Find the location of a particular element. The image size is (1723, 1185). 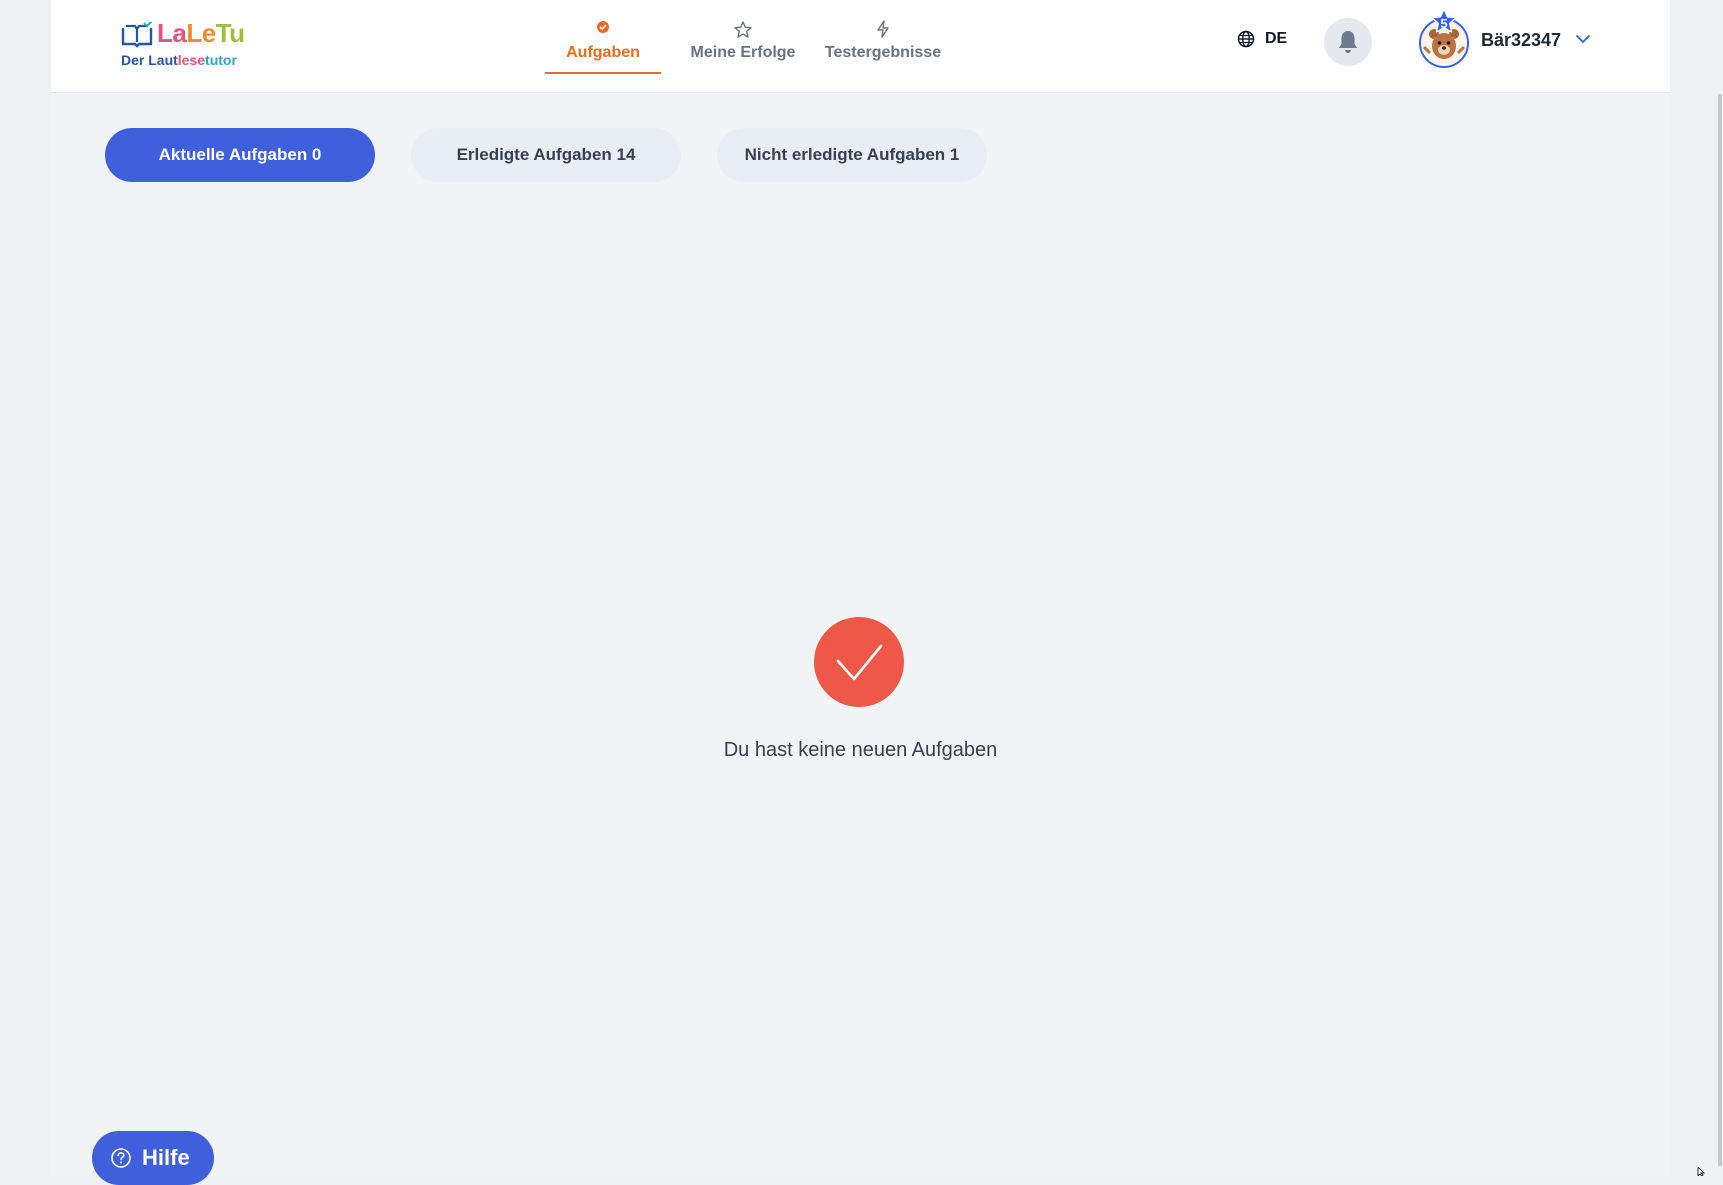

nav-label: Testergebnisse is located at coordinates (883, 52).